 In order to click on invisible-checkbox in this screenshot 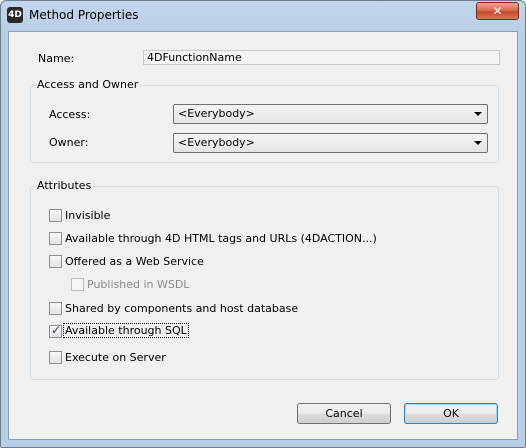, I will do `click(55, 215)`.